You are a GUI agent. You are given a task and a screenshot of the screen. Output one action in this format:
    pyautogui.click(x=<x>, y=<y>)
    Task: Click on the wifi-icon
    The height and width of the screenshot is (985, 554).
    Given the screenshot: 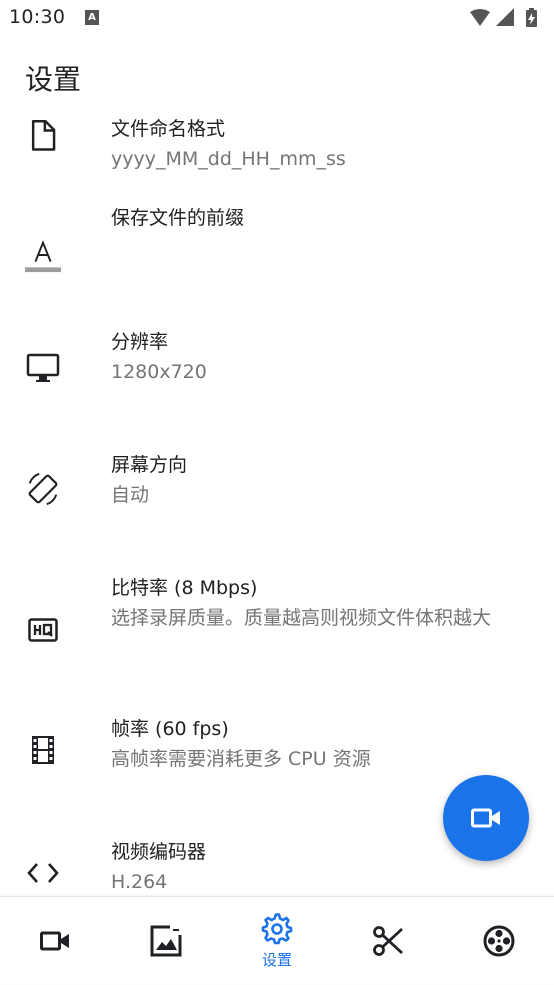 What is the action you would take?
    pyautogui.click(x=480, y=17)
    